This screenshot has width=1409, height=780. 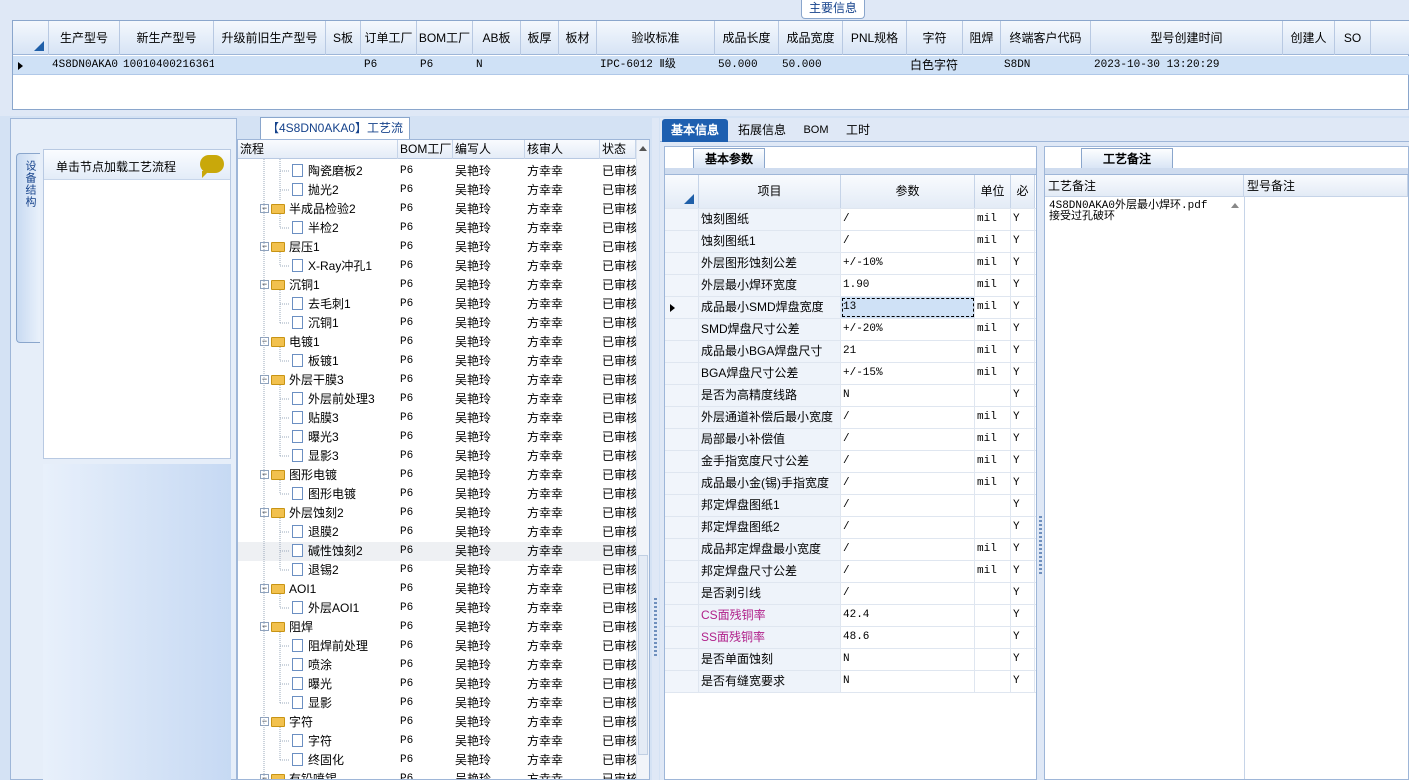 I want to click on tree-row: 碱性蚀刻2 P6 吴艳玲 方幸幸 已审核, so click(x=437, y=551).